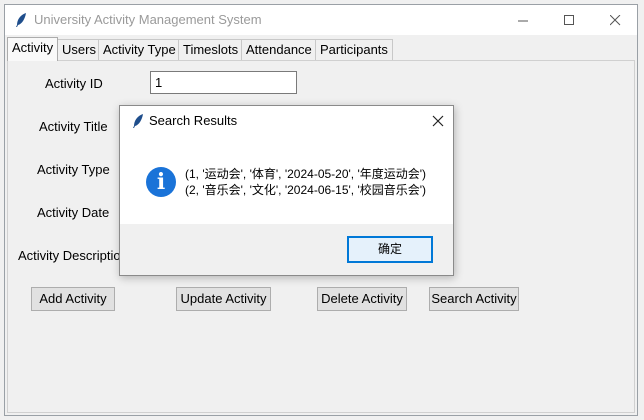 The height and width of the screenshot is (420, 644). What do you see at coordinates (279, 49) in the screenshot?
I see `tab-attendance: Attendance` at bounding box center [279, 49].